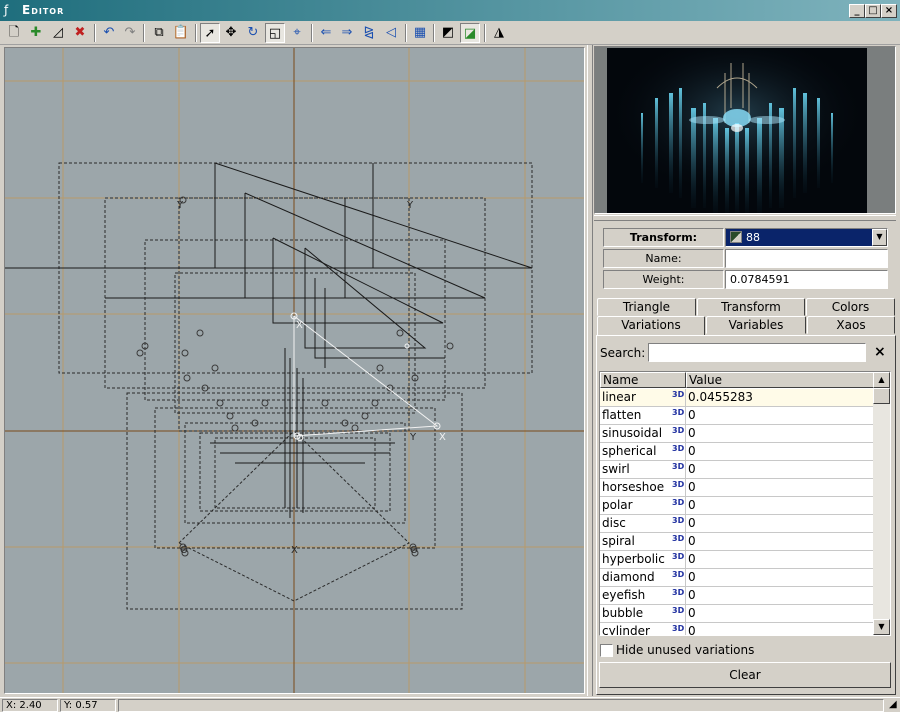 The image size is (900, 712). I want to click on table-row: flatten 3D 0, so click(737, 416).